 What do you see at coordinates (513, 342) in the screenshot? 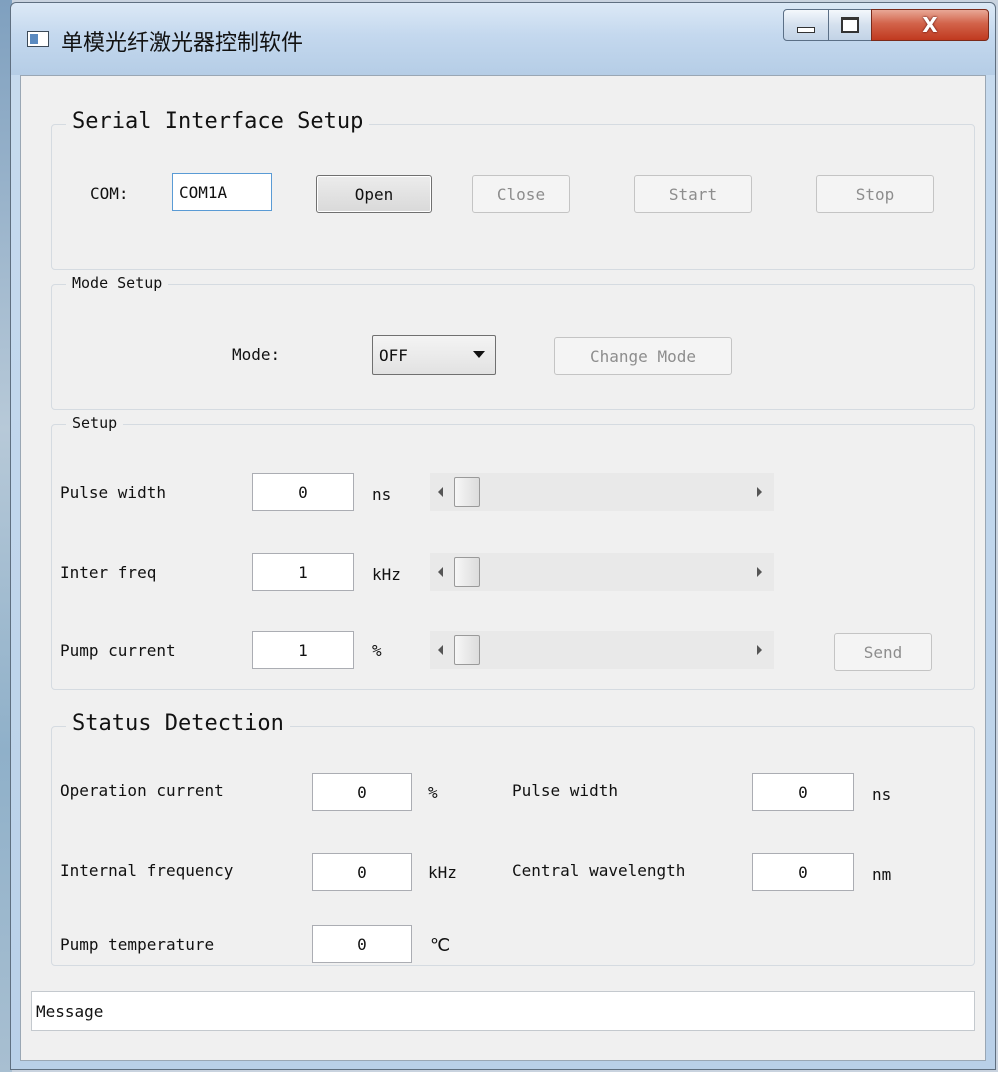
I see `mode-setup-group: Mode Setup Mode: OFF Change Mode` at bounding box center [513, 342].